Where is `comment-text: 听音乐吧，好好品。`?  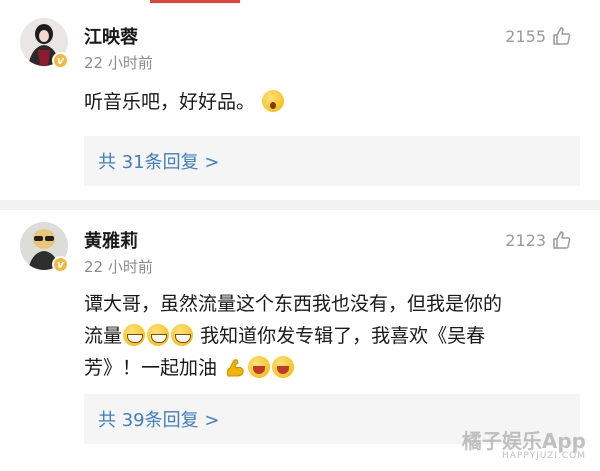 comment-text: 听音乐吧，好好品。 is located at coordinates (334, 102).